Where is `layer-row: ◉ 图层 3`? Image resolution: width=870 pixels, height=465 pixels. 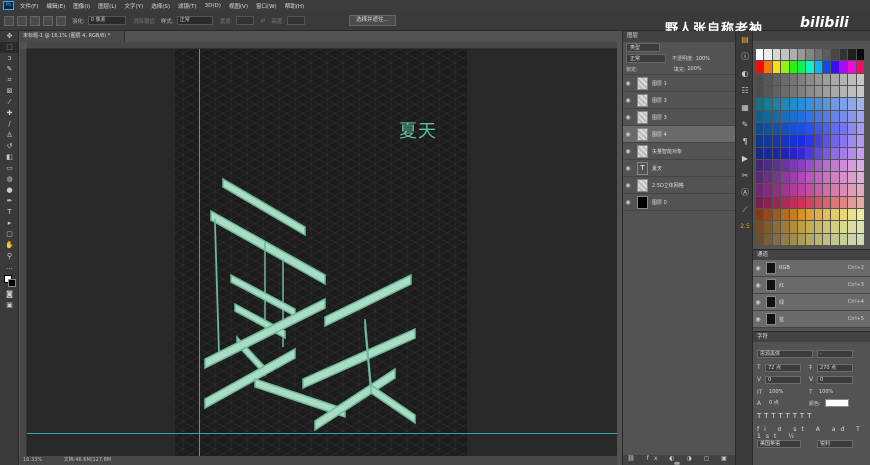
layer-row: ◉ 图层 3 is located at coordinates (679, 117).